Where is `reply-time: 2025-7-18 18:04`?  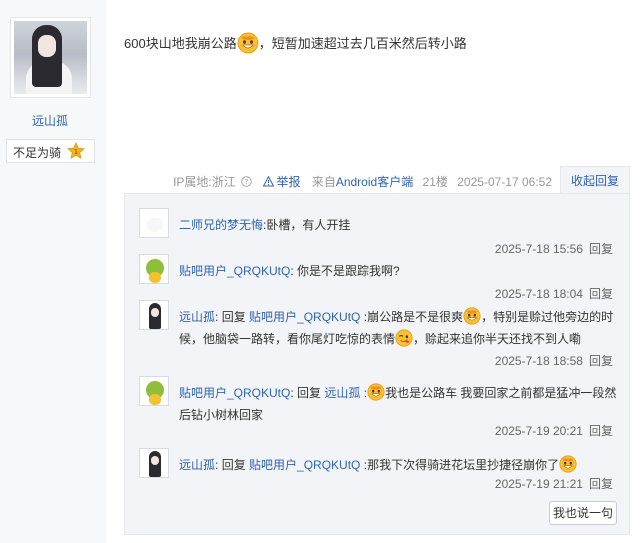 reply-time: 2025-7-18 18:04 is located at coordinates (538, 294).